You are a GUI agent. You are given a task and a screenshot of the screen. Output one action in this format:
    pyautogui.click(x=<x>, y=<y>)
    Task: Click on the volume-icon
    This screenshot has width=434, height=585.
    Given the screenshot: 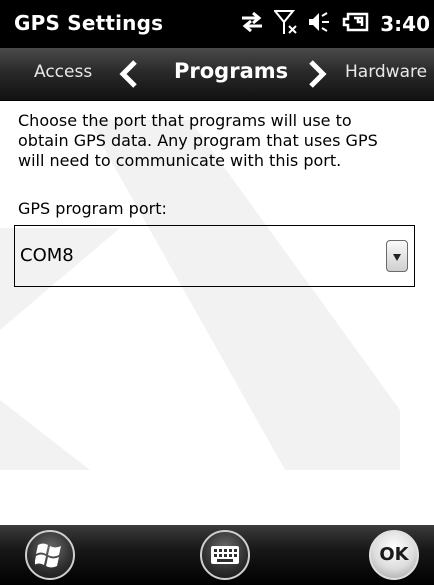 What is the action you would take?
    pyautogui.click(x=320, y=24)
    